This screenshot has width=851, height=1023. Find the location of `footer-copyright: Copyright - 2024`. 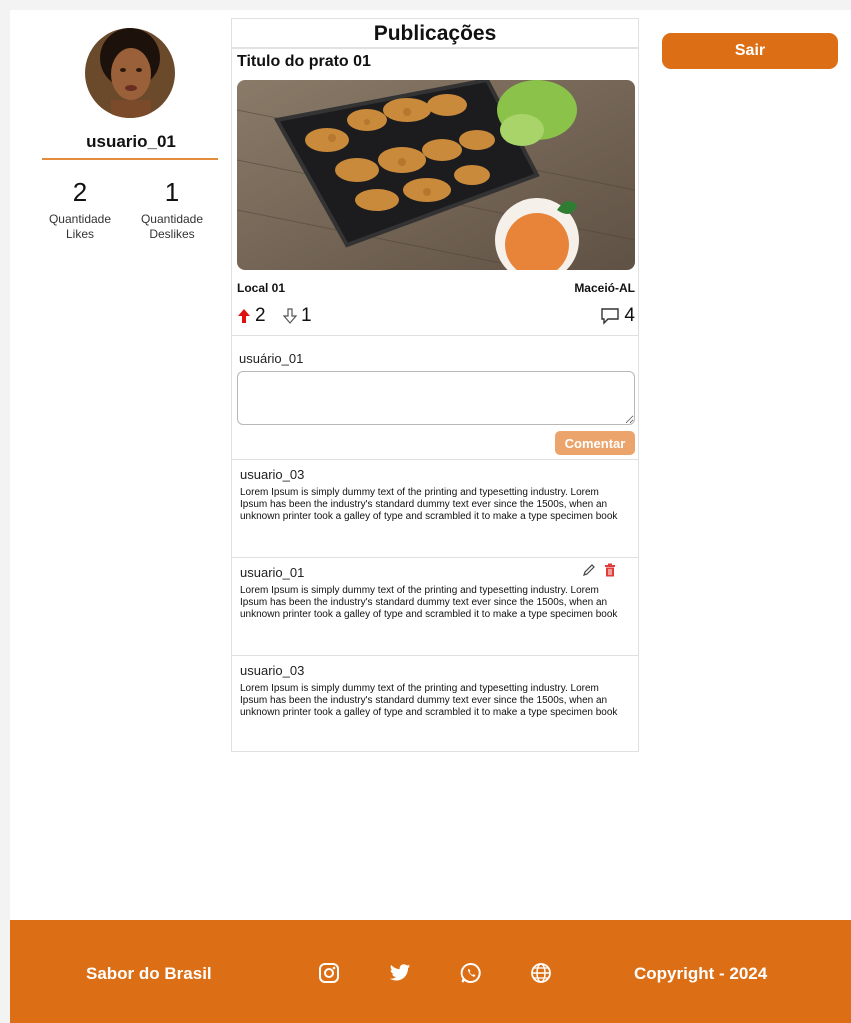

footer-copyright: Copyright - 2024 is located at coordinates (701, 973).